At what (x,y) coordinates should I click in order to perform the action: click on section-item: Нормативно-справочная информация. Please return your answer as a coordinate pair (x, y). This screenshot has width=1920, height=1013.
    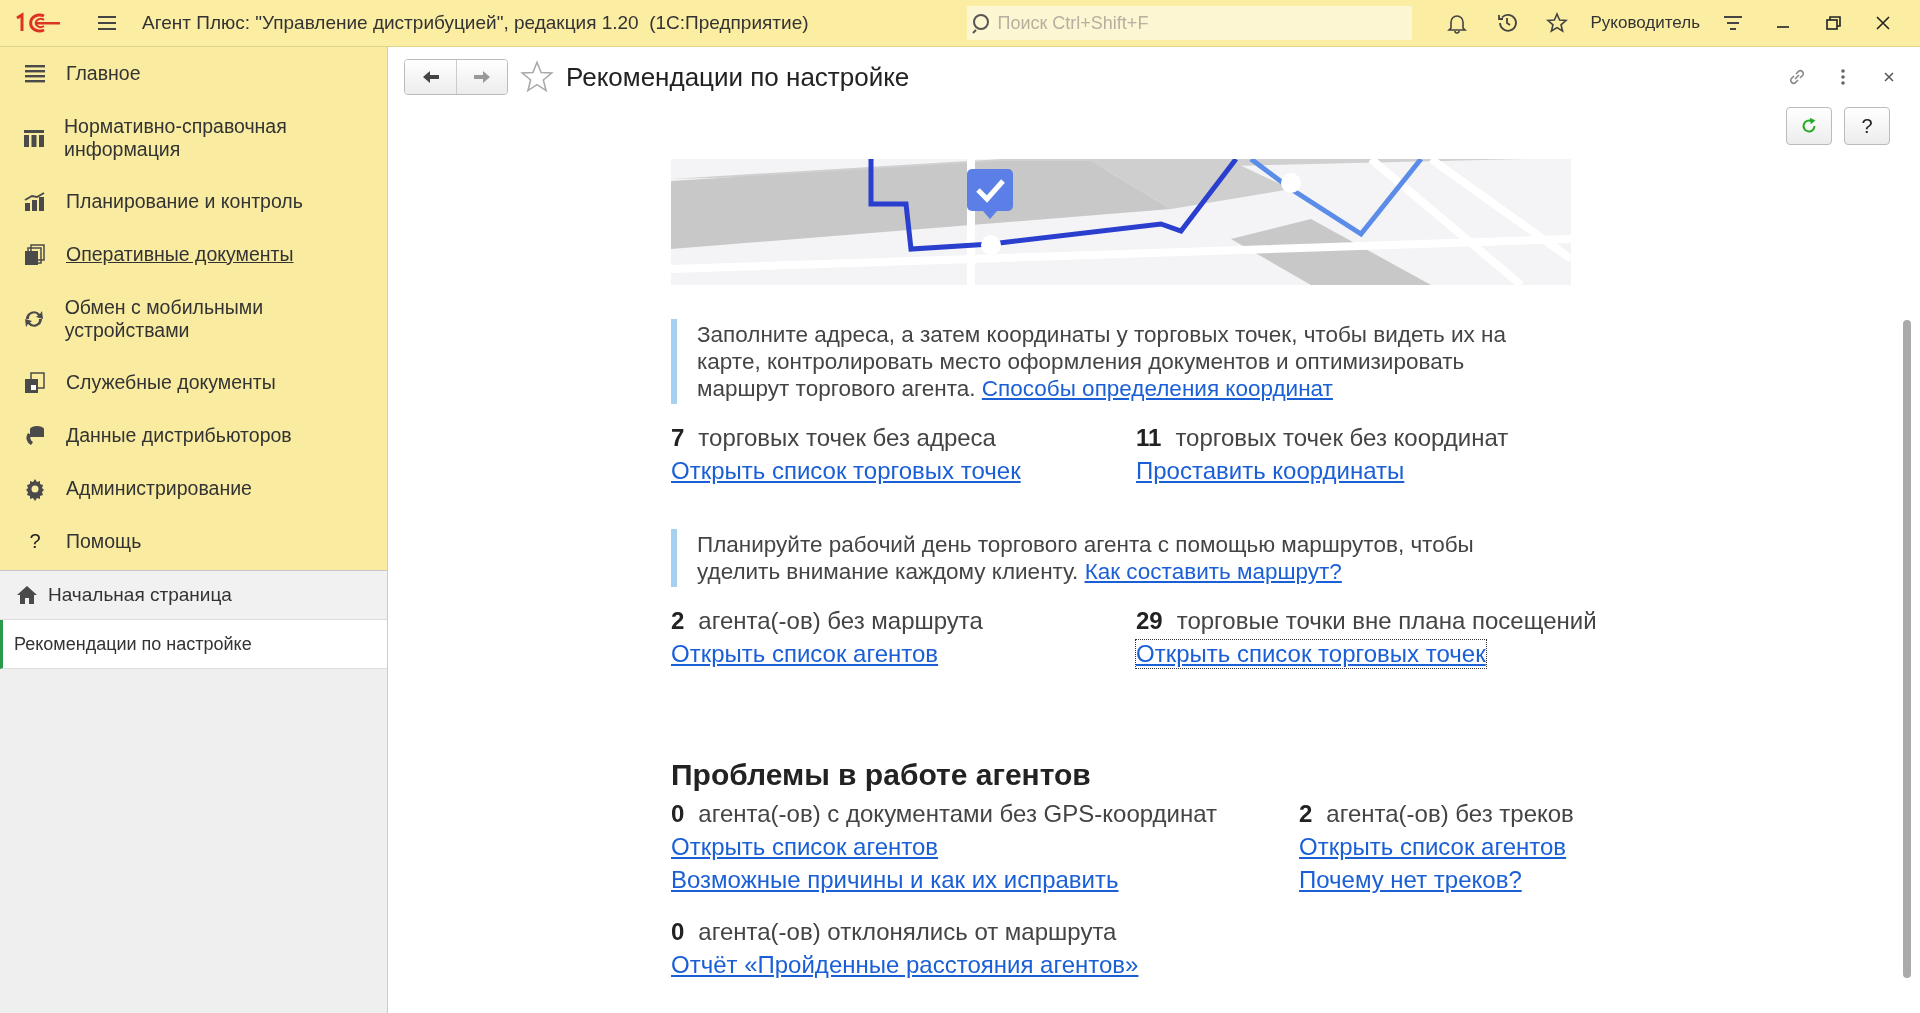
    Looking at the image, I should click on (193, 137).